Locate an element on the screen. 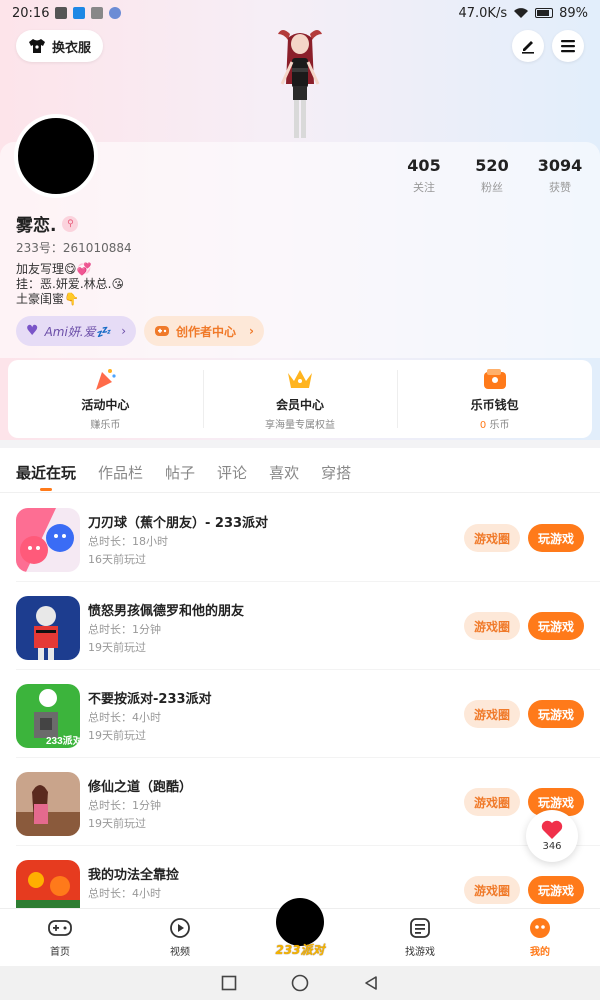 This screenshot has width=600, height=1000. nav-home-label: 首页 is located at coordinates (60, 952).